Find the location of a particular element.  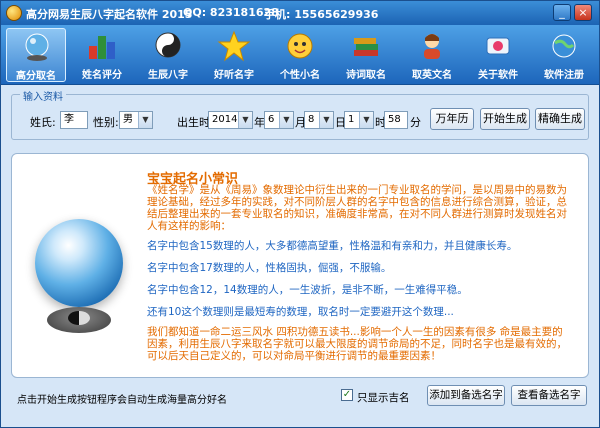

tool-label: 好听名字 is located at coordinates (234, 75).